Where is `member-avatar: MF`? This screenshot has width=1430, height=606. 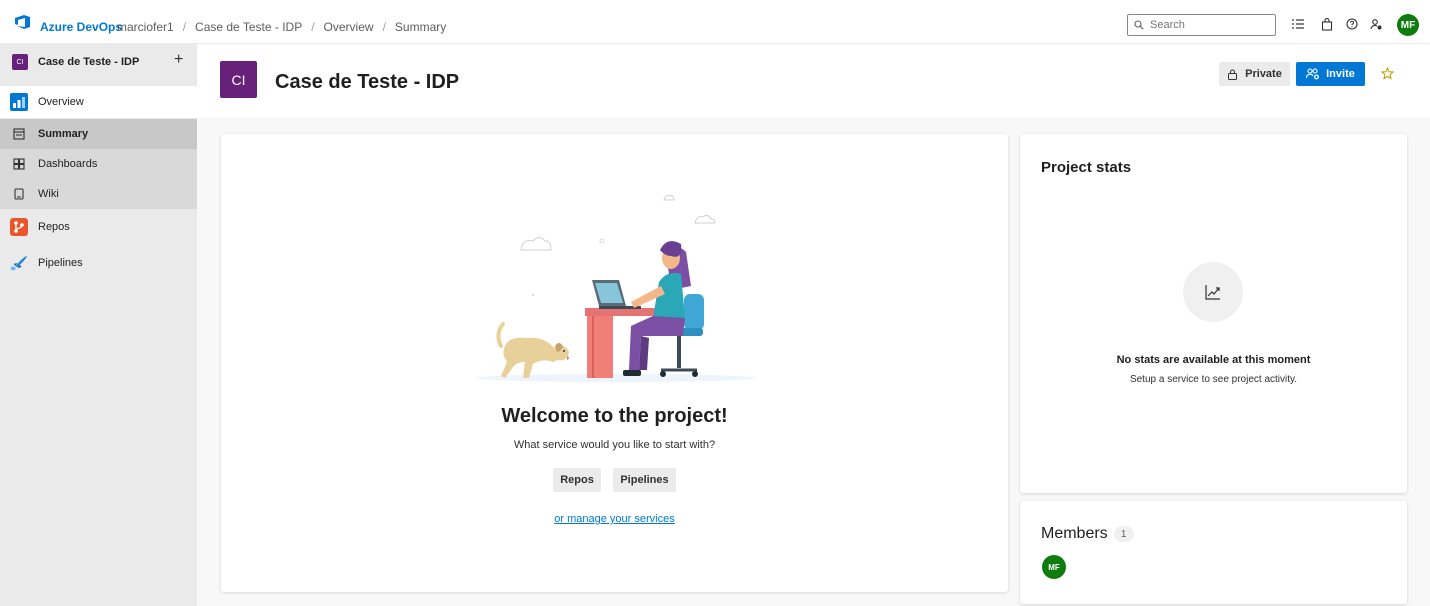
member-avatar: MF is located at coordinates (1054, 567).